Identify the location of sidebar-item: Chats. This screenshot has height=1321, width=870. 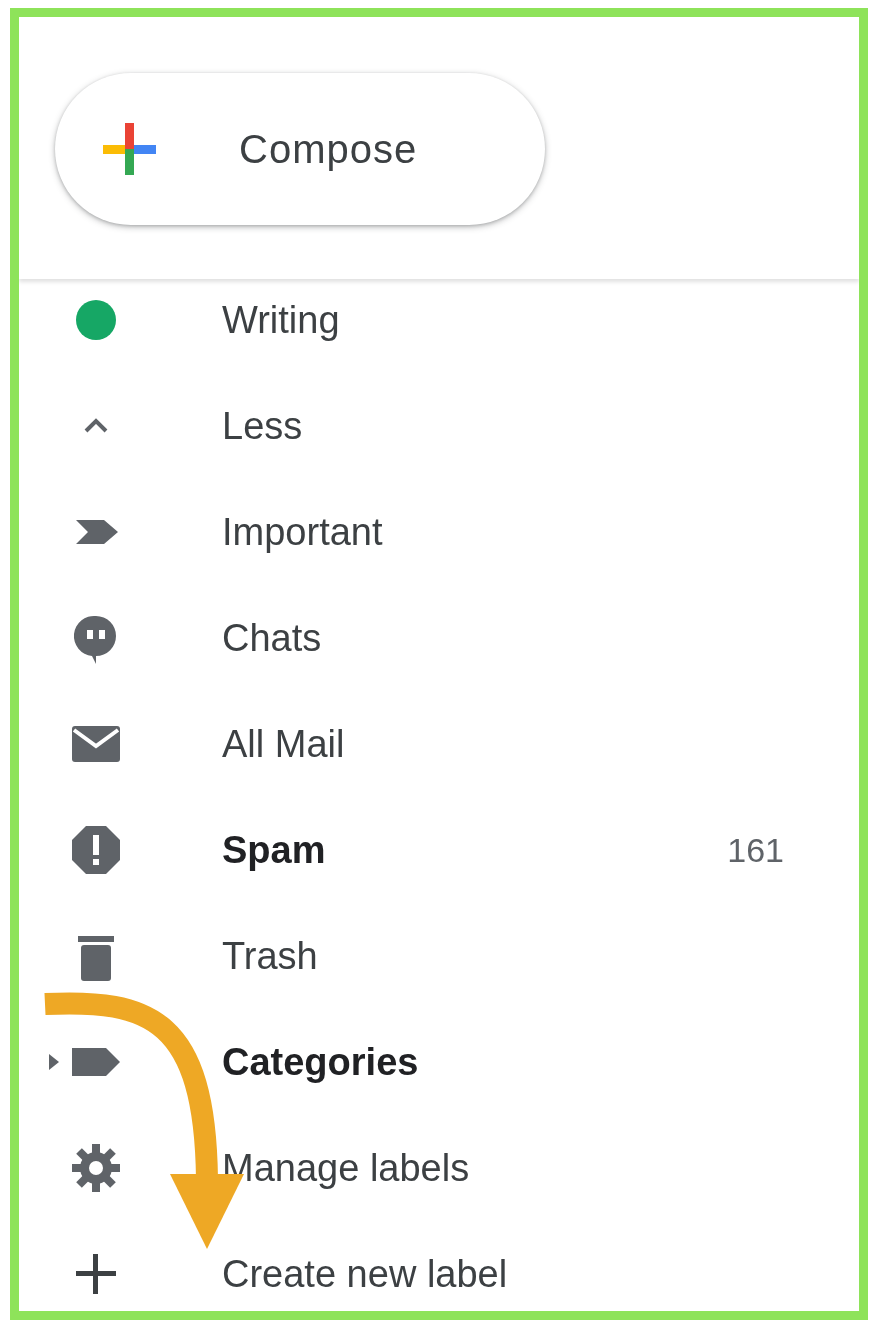
(272, 638).